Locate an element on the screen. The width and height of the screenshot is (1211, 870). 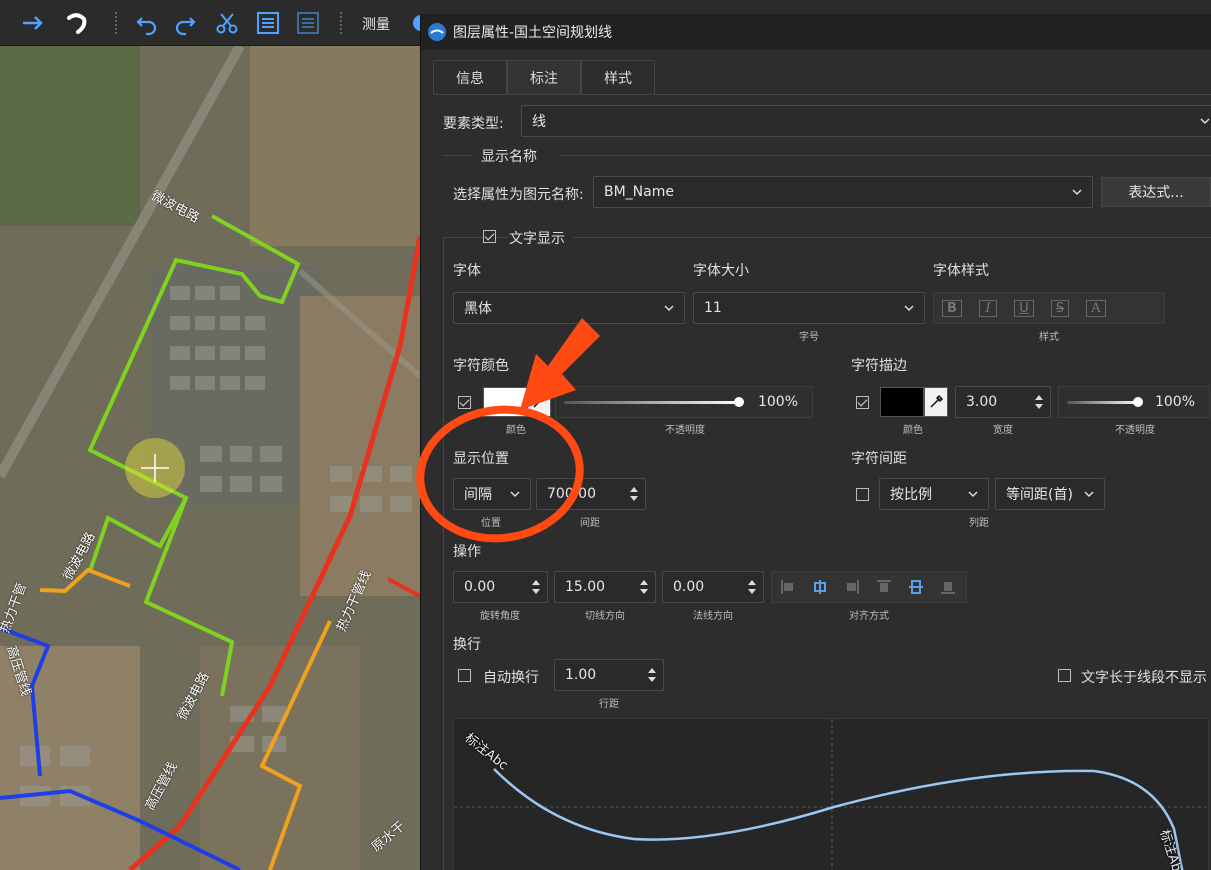
align-center-icon is located at coordinates (820, 587).